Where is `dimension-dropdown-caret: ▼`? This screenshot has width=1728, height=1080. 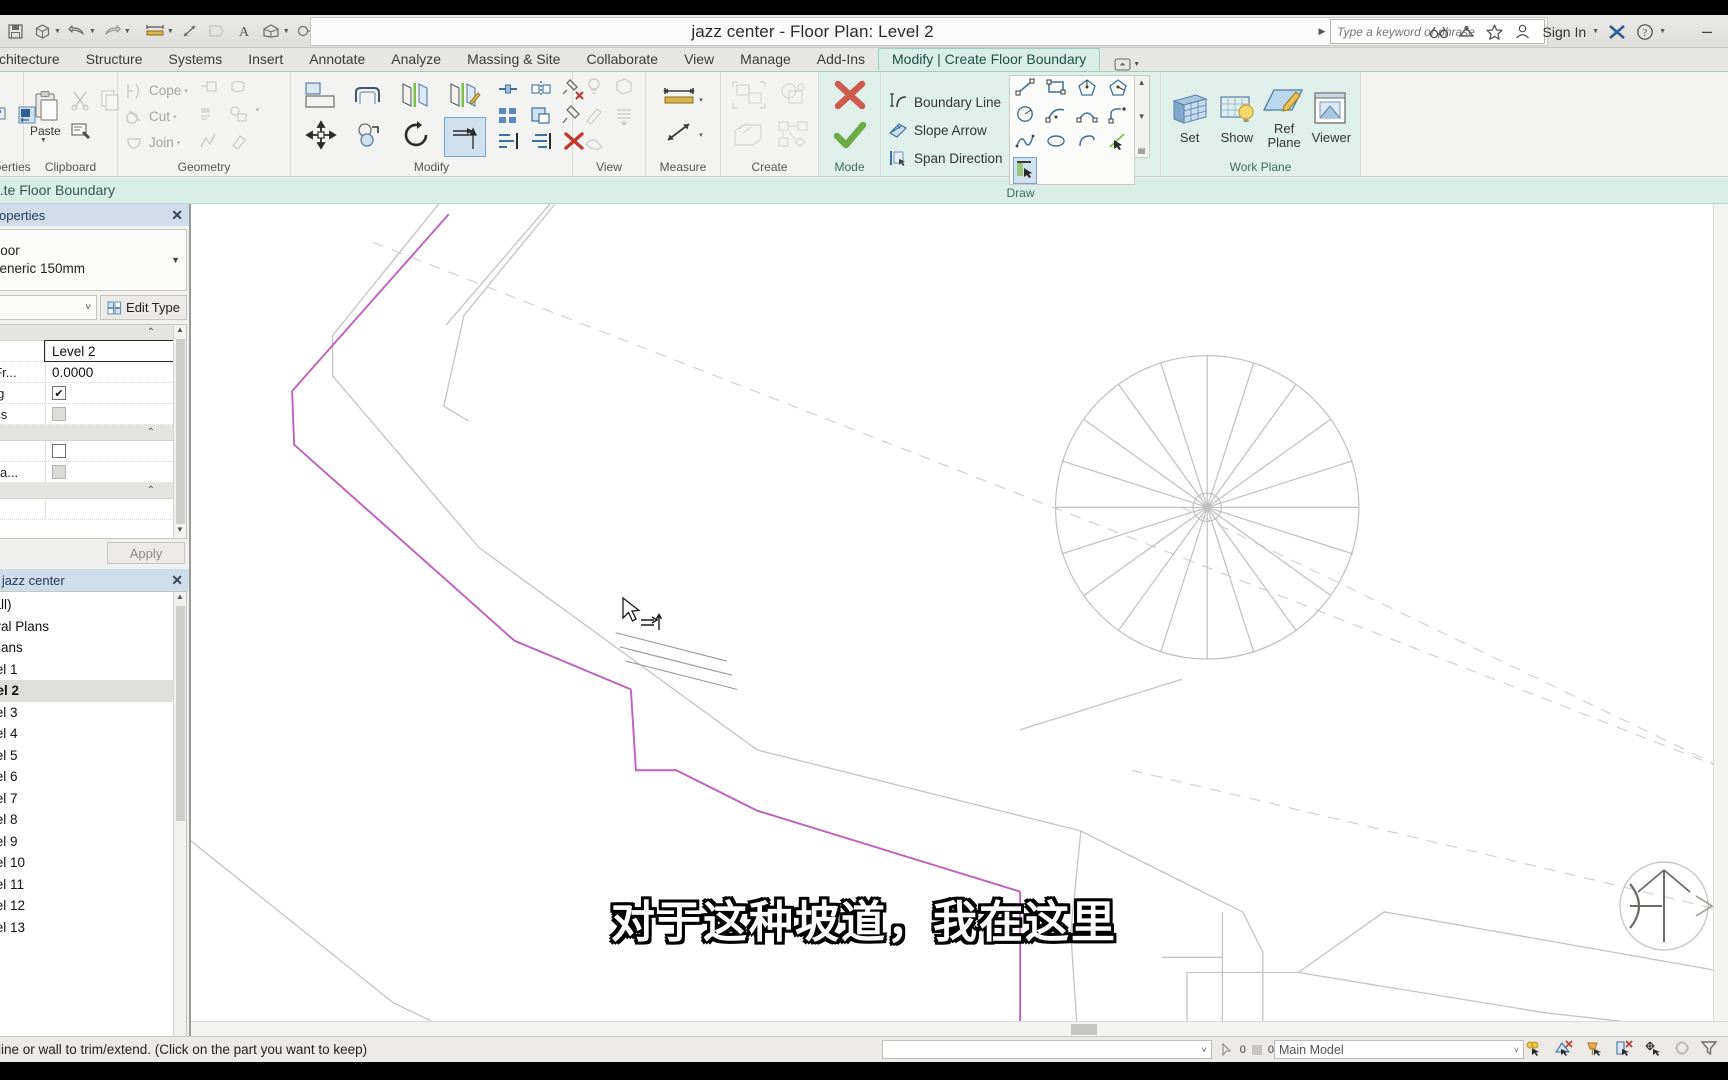
dimension-dropdown-caret: ▼ is located at coordinates (170, 31).